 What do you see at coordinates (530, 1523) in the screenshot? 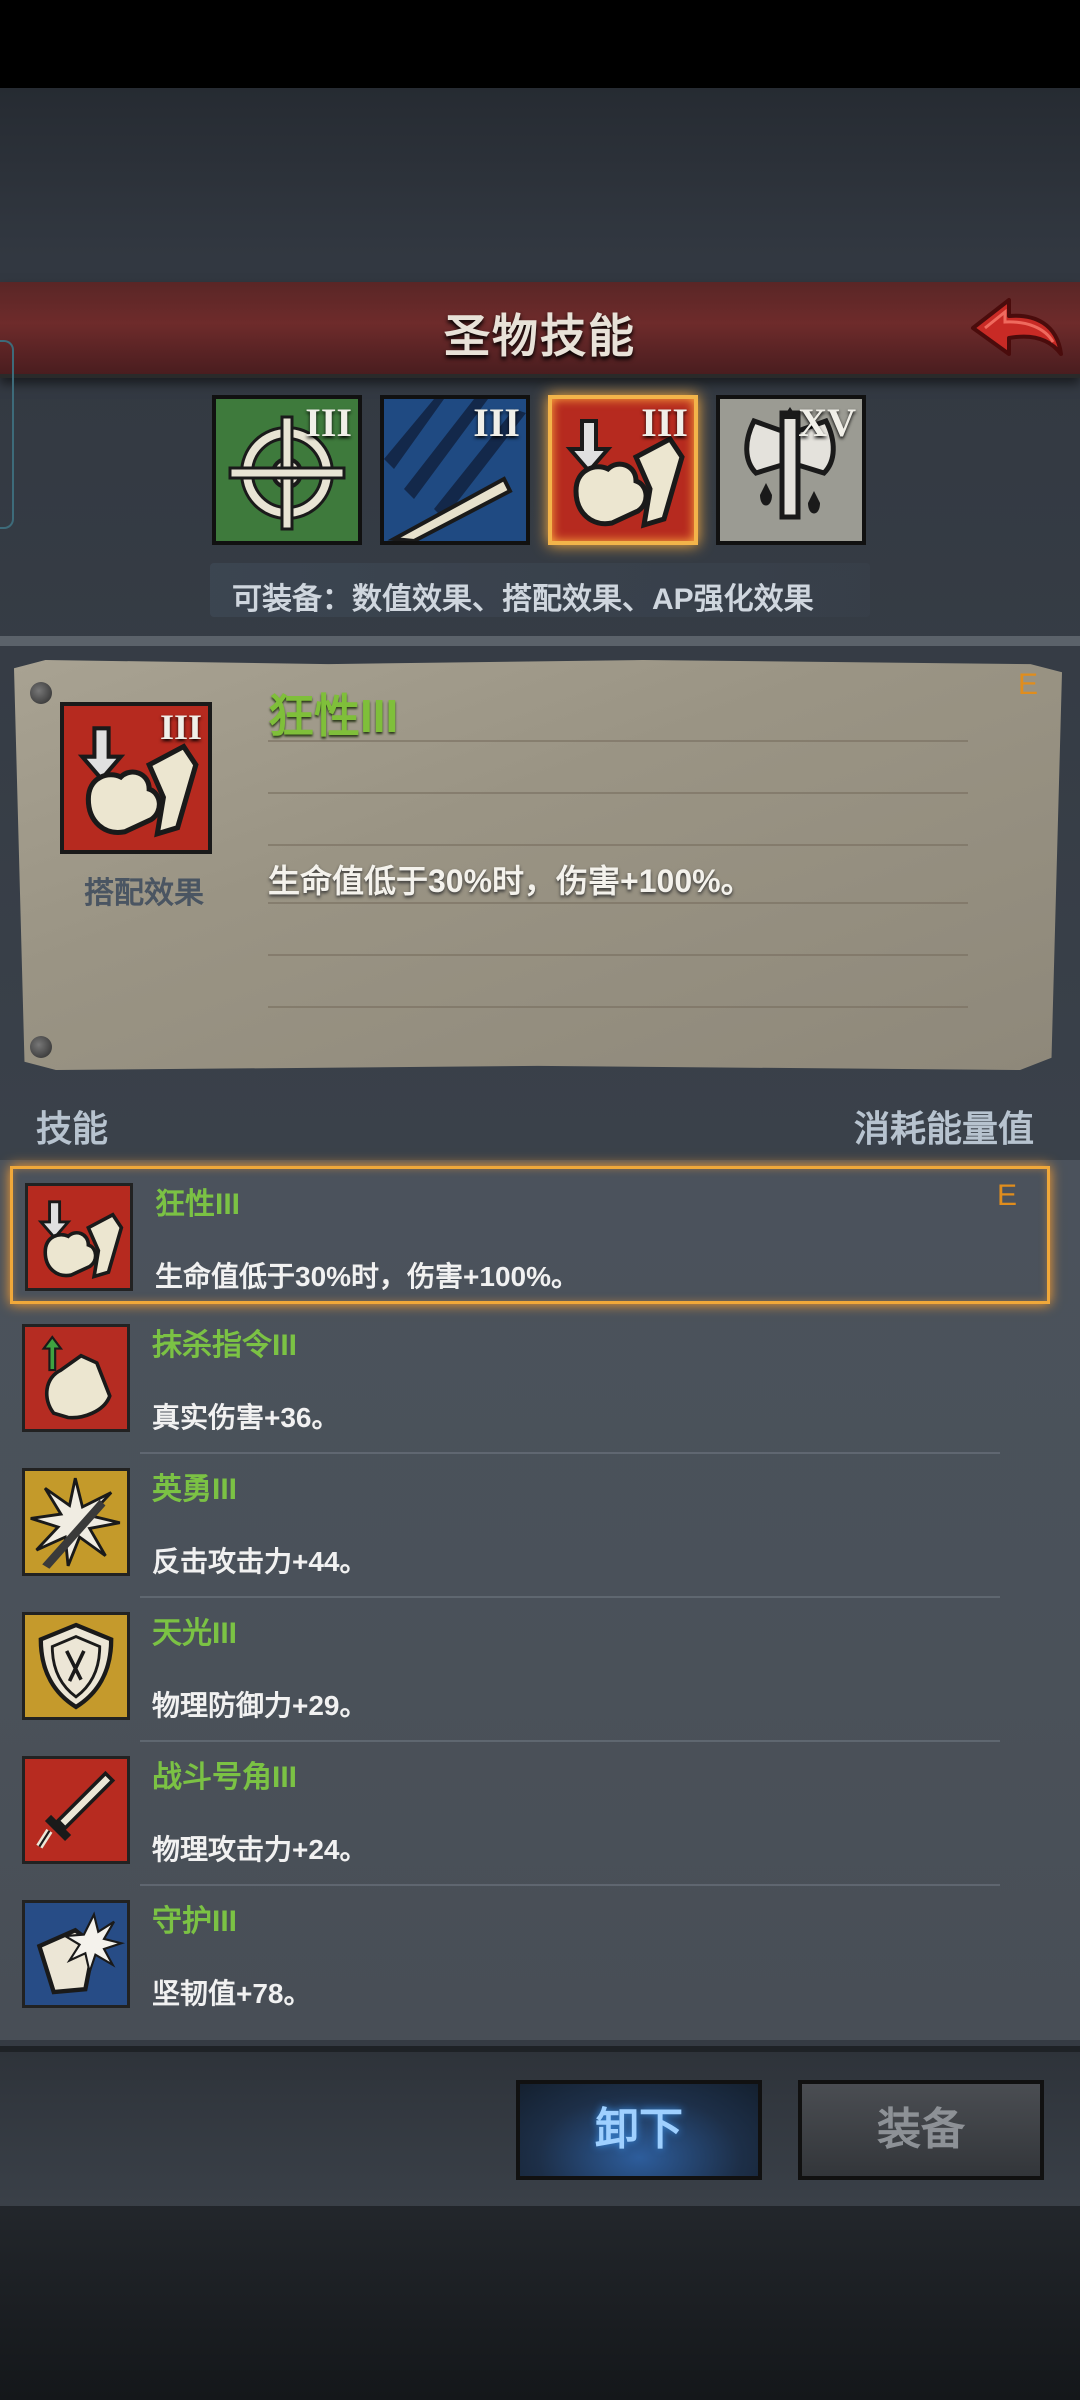
I see `skill-row: 英勇III 反击攻击力+44。` at bounding box center [530, 1523].